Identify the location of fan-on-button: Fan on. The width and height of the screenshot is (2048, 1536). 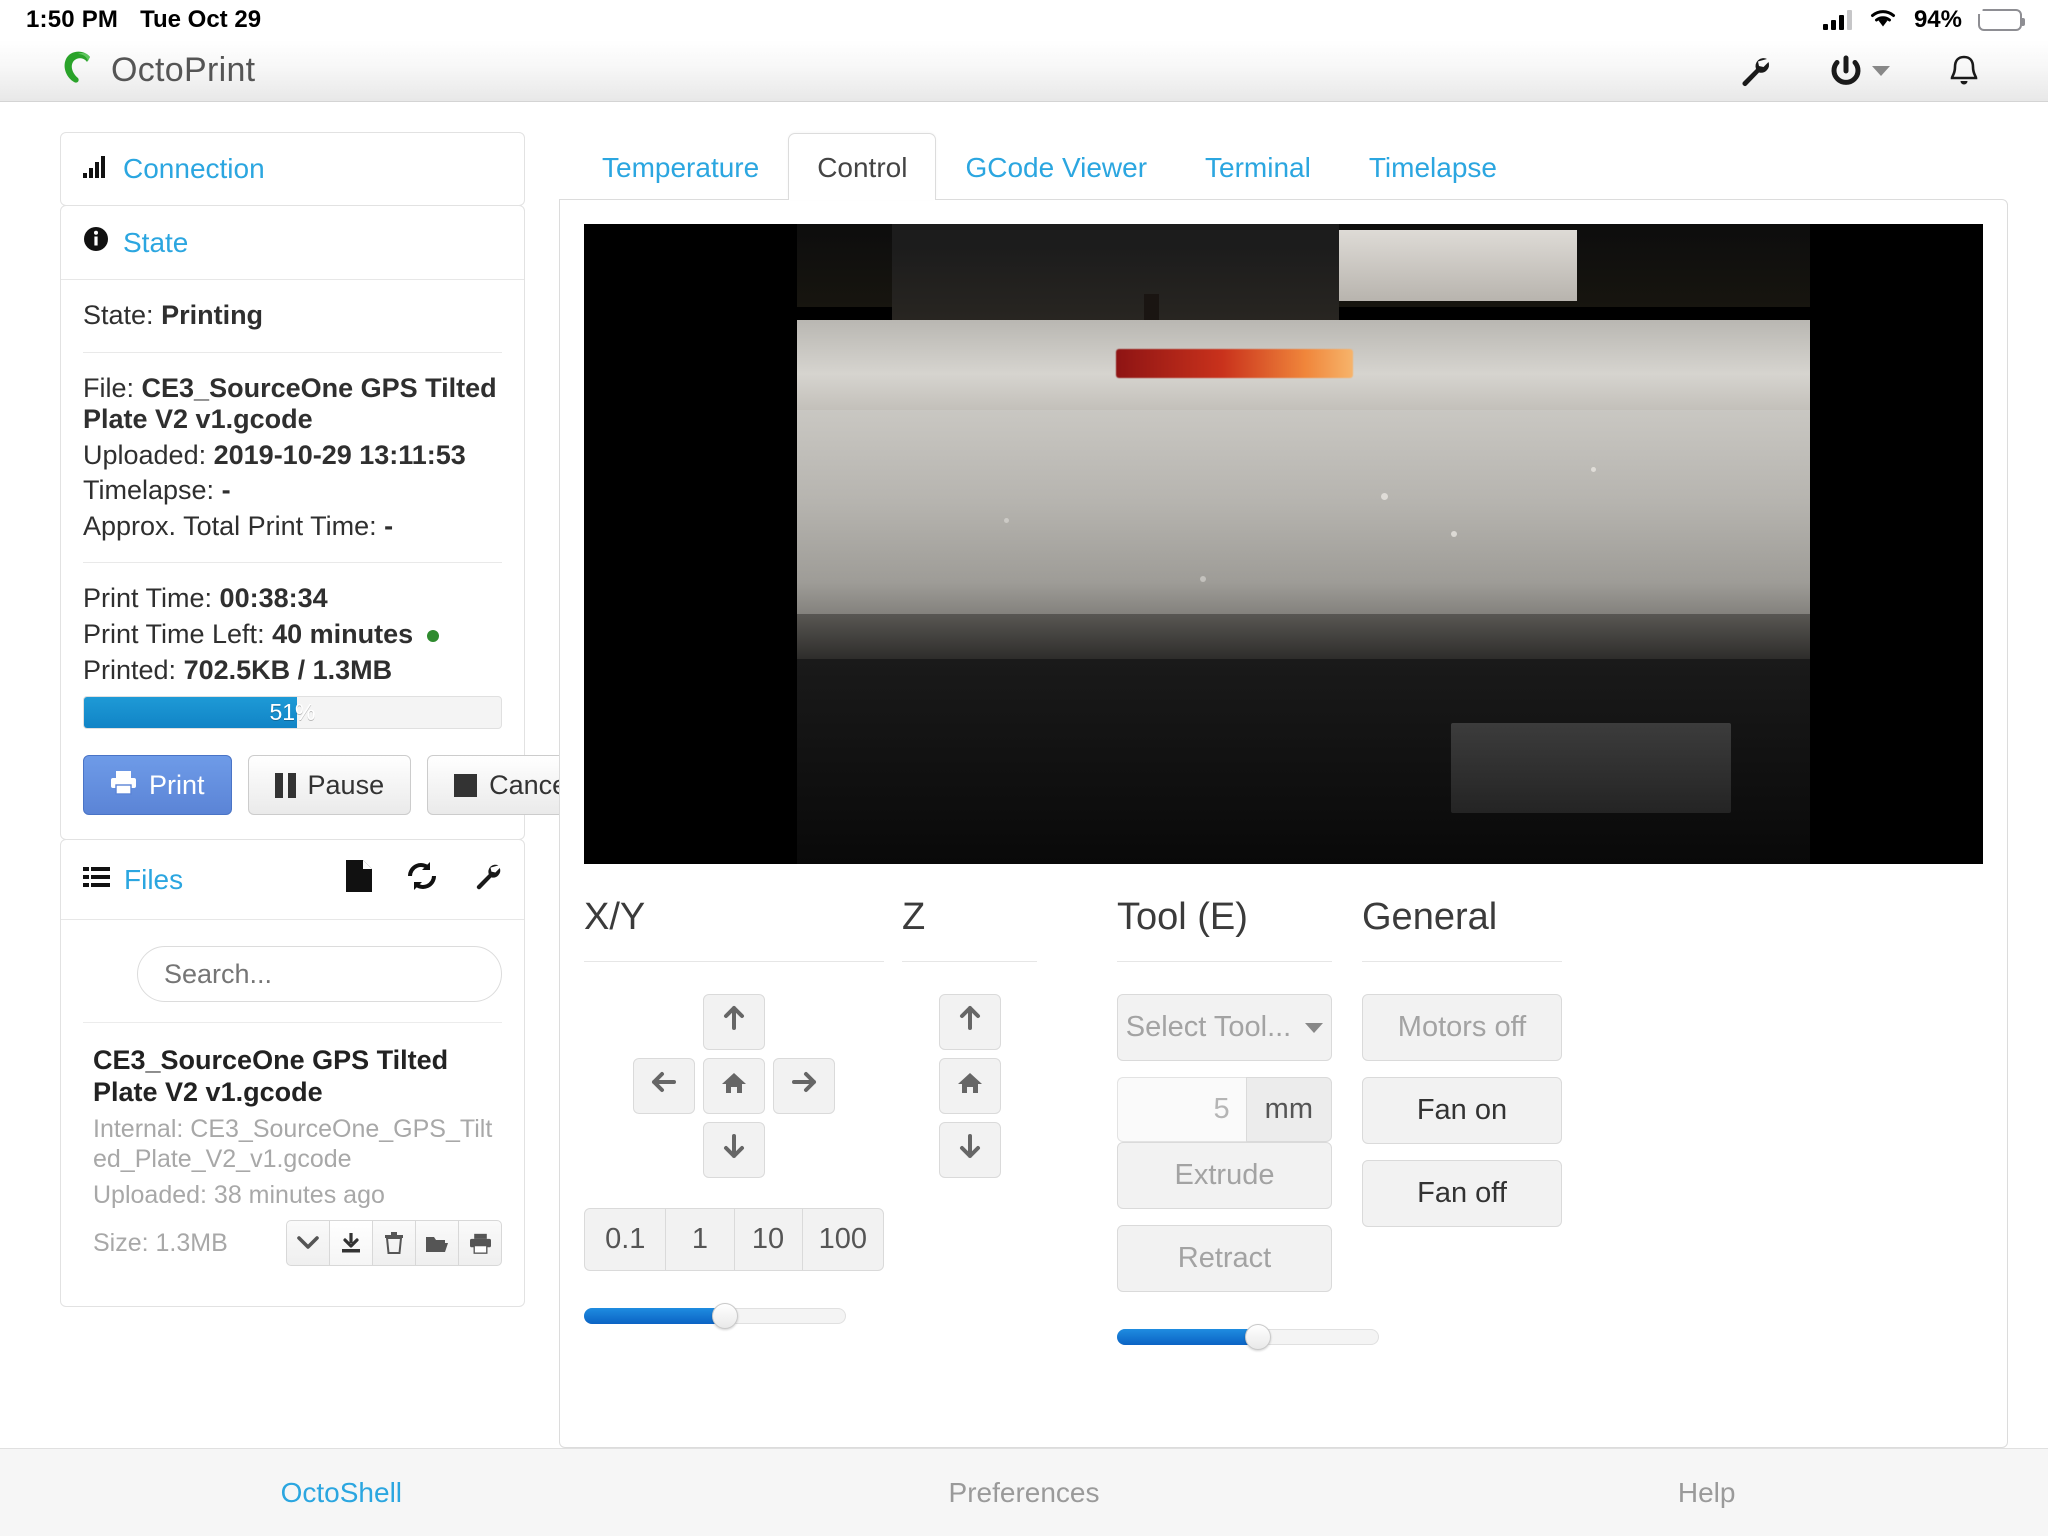
(1462, 1110).